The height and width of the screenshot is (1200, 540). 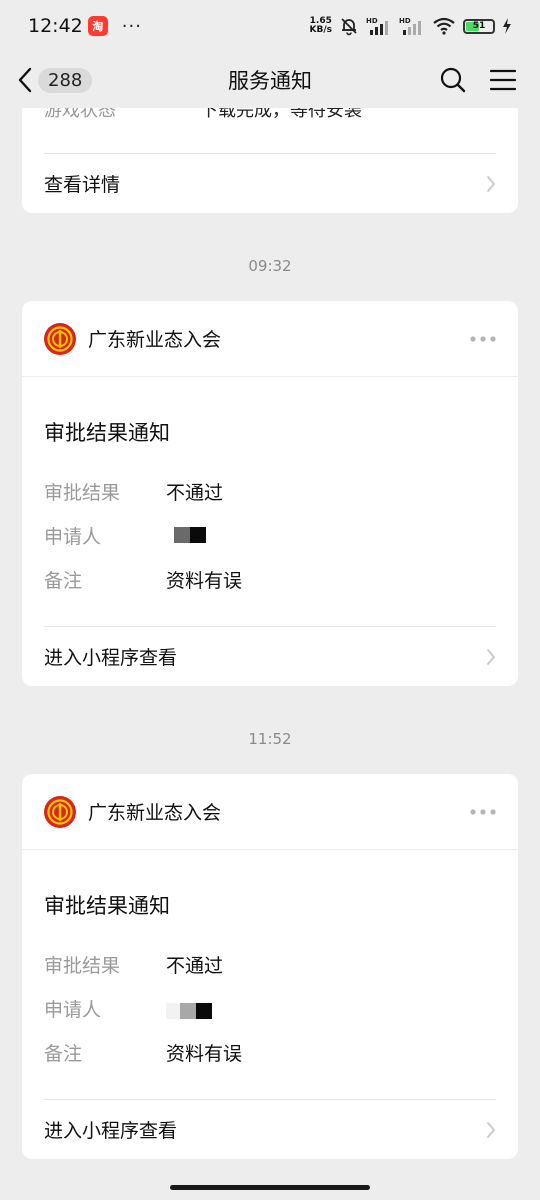 What do you see at coordinates (25, 80) in the screenshot?
I see `chevron-left-icon` at bounding box center [25, 80].